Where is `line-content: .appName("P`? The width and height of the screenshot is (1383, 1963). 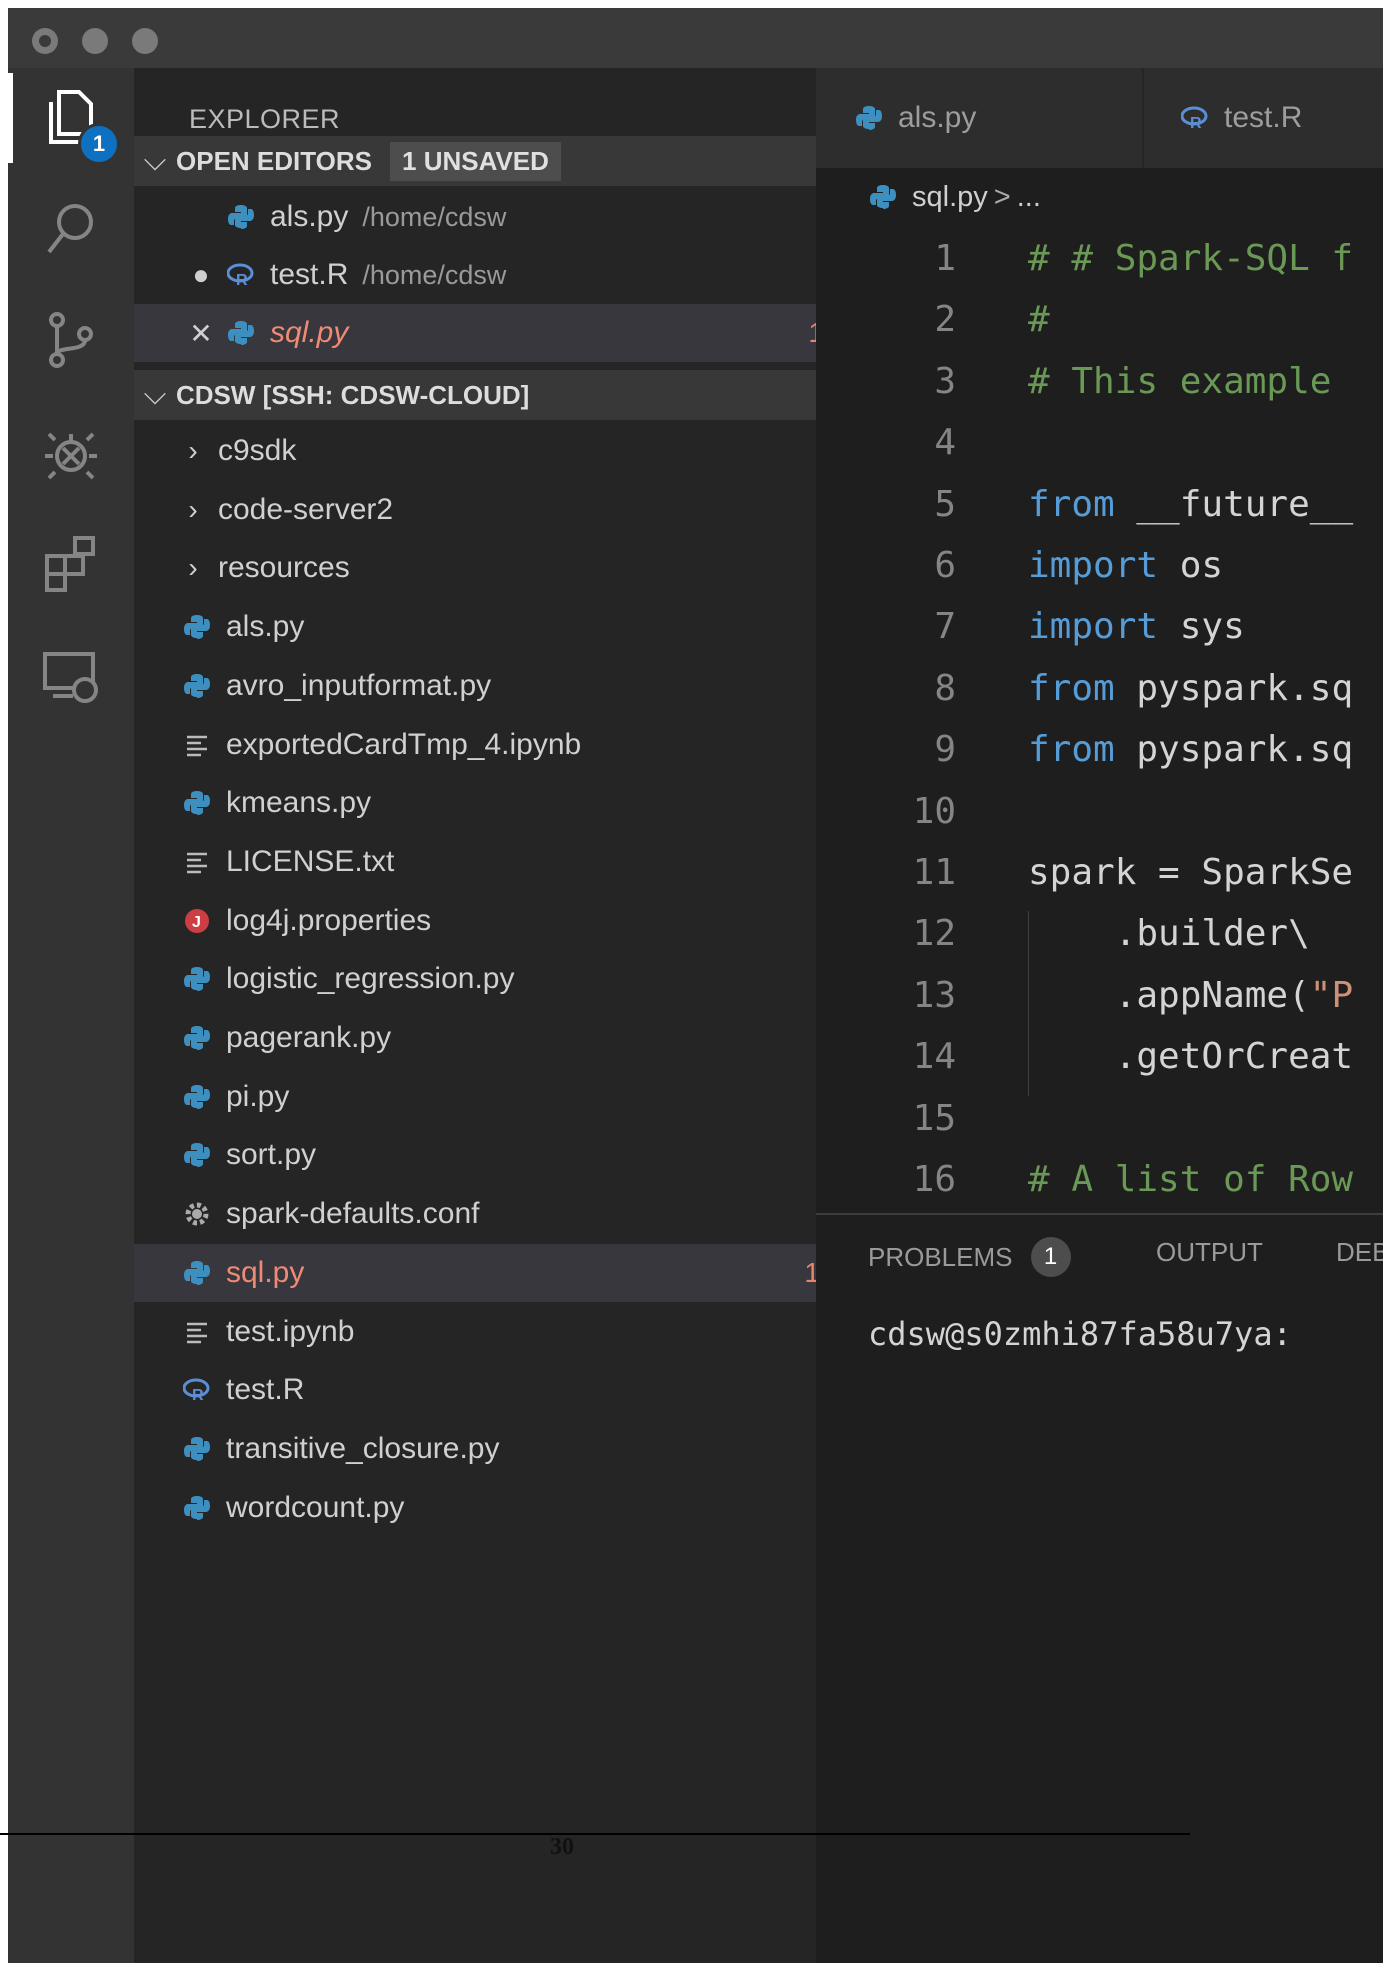 line-content: .appName("P is located at coordinates (1190, 995).